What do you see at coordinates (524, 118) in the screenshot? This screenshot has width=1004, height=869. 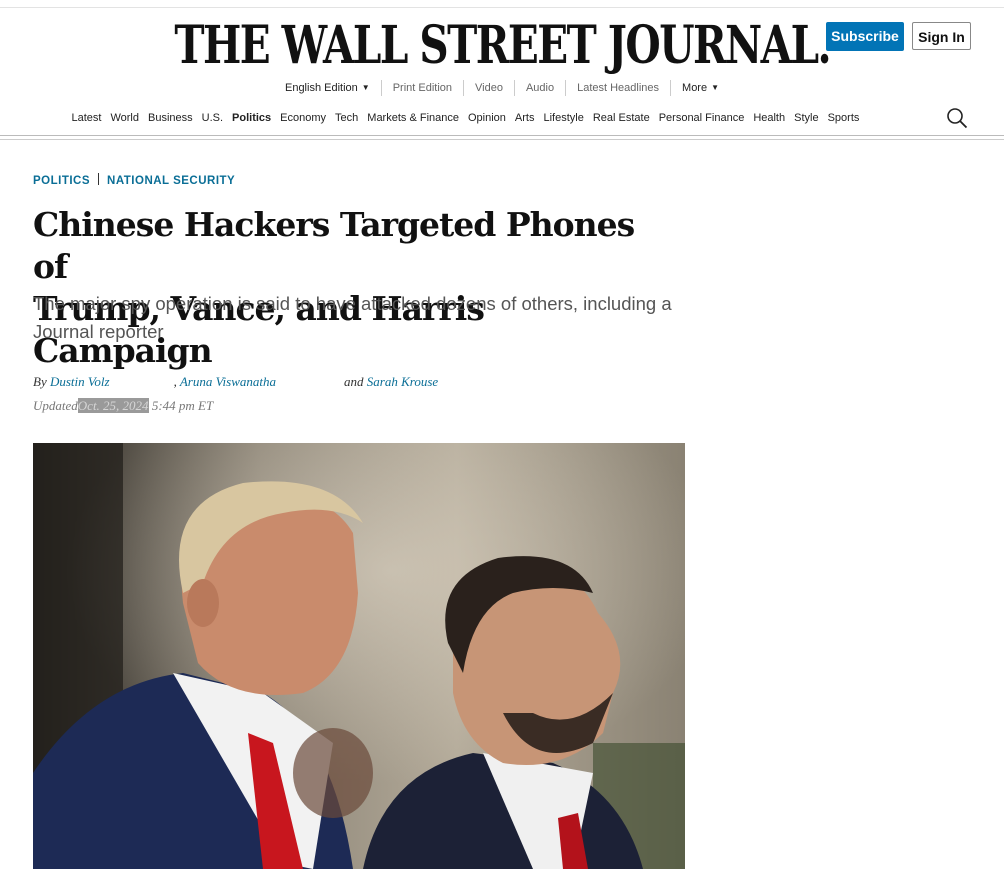 I see `nav-arts: Arts` at bounding box center [524, 118].